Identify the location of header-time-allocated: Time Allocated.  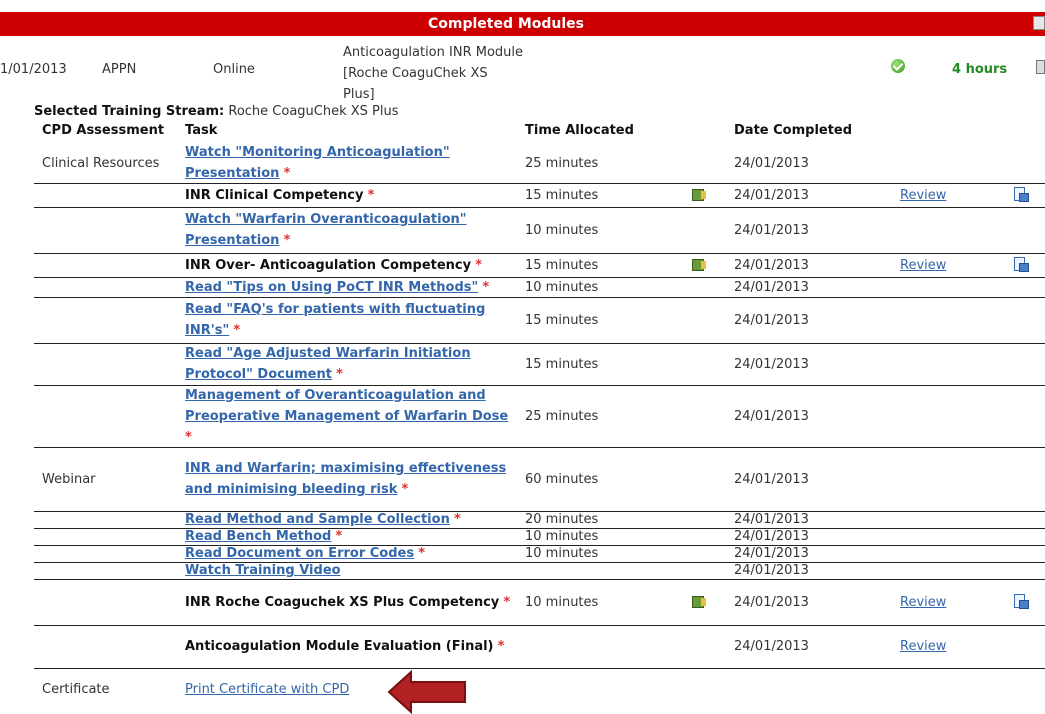
(579, 130).